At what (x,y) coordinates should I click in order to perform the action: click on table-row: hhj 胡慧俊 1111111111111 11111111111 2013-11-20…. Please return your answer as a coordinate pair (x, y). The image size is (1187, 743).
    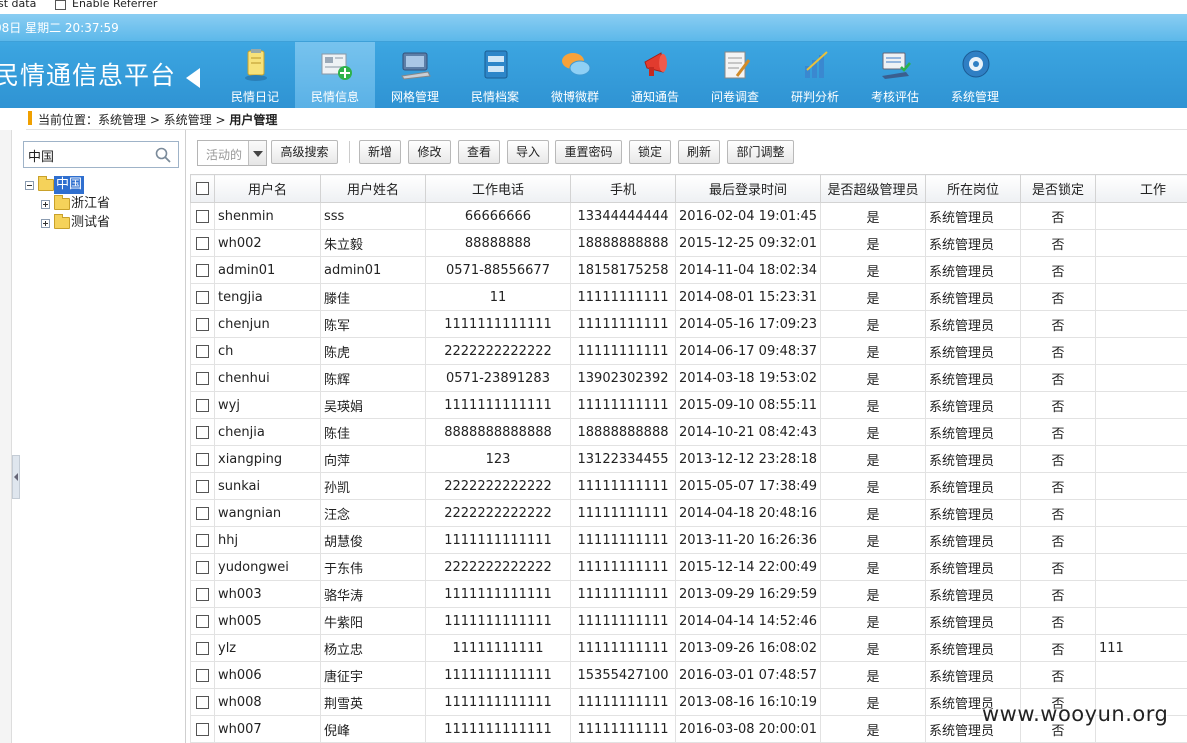
    Looking at the image, I should click on (688, 540).